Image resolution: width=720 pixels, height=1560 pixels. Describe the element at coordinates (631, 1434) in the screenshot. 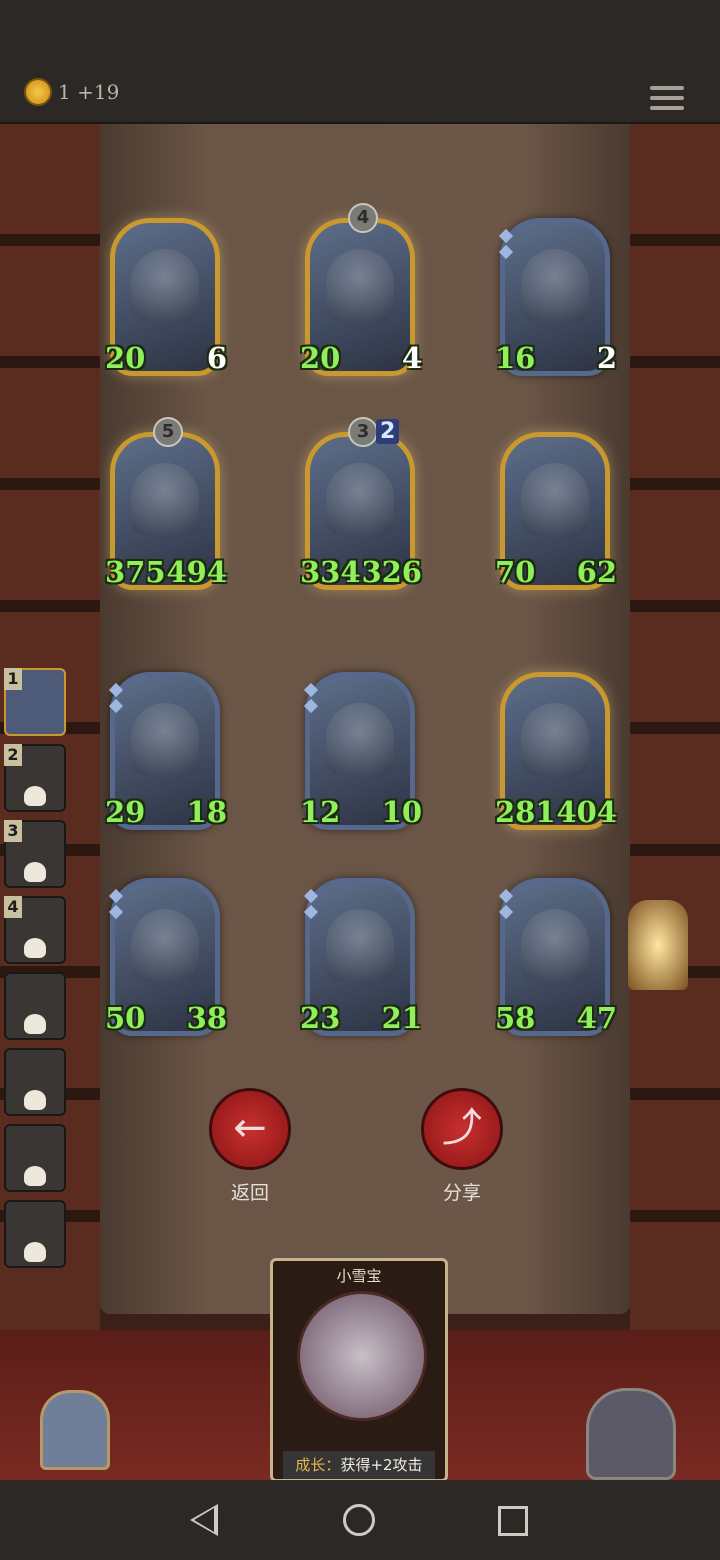

I see `player-hero-portrait` at that location.